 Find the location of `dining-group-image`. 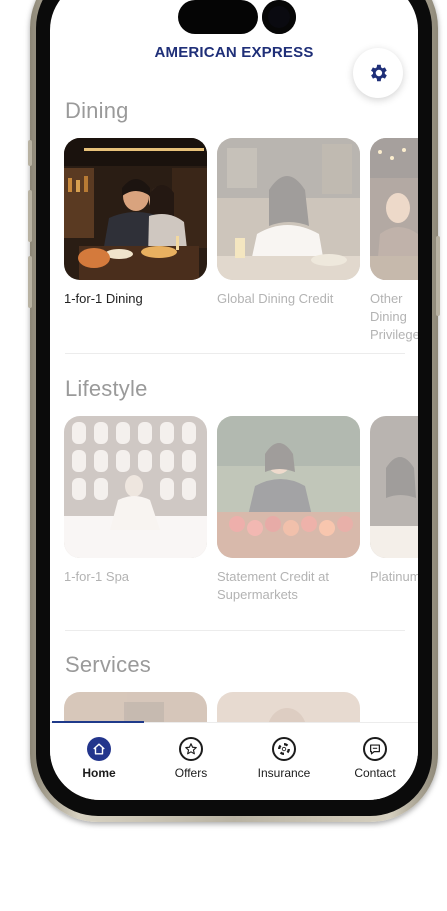

dining-group-image is located at coordinates (394, 209).